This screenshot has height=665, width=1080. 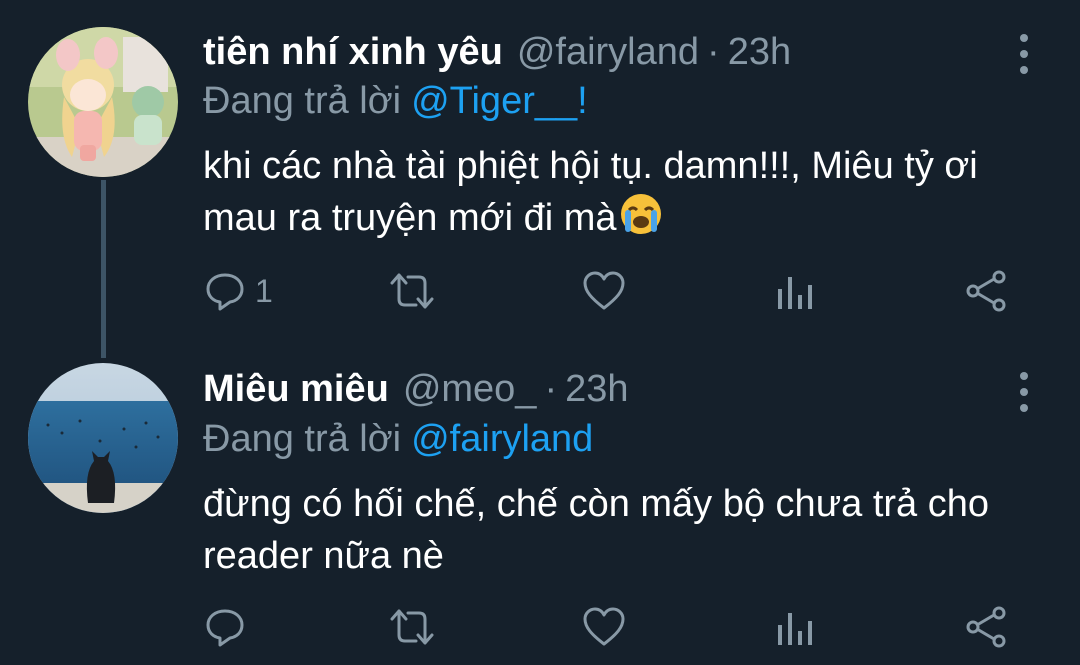 I want to click on replying-to: Đang trả lời @Tiger__!, so click(x=395, y=101).